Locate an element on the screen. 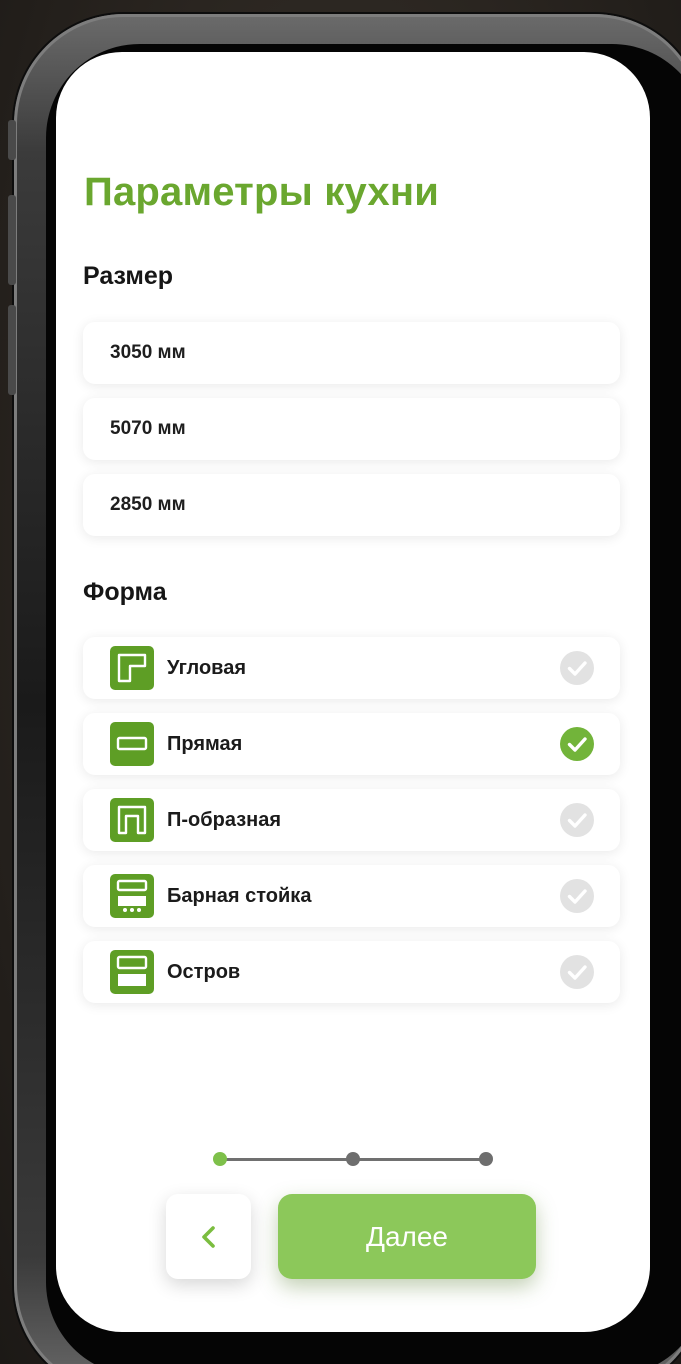  chevron-left-icon is located at coordinates (208, 1236).